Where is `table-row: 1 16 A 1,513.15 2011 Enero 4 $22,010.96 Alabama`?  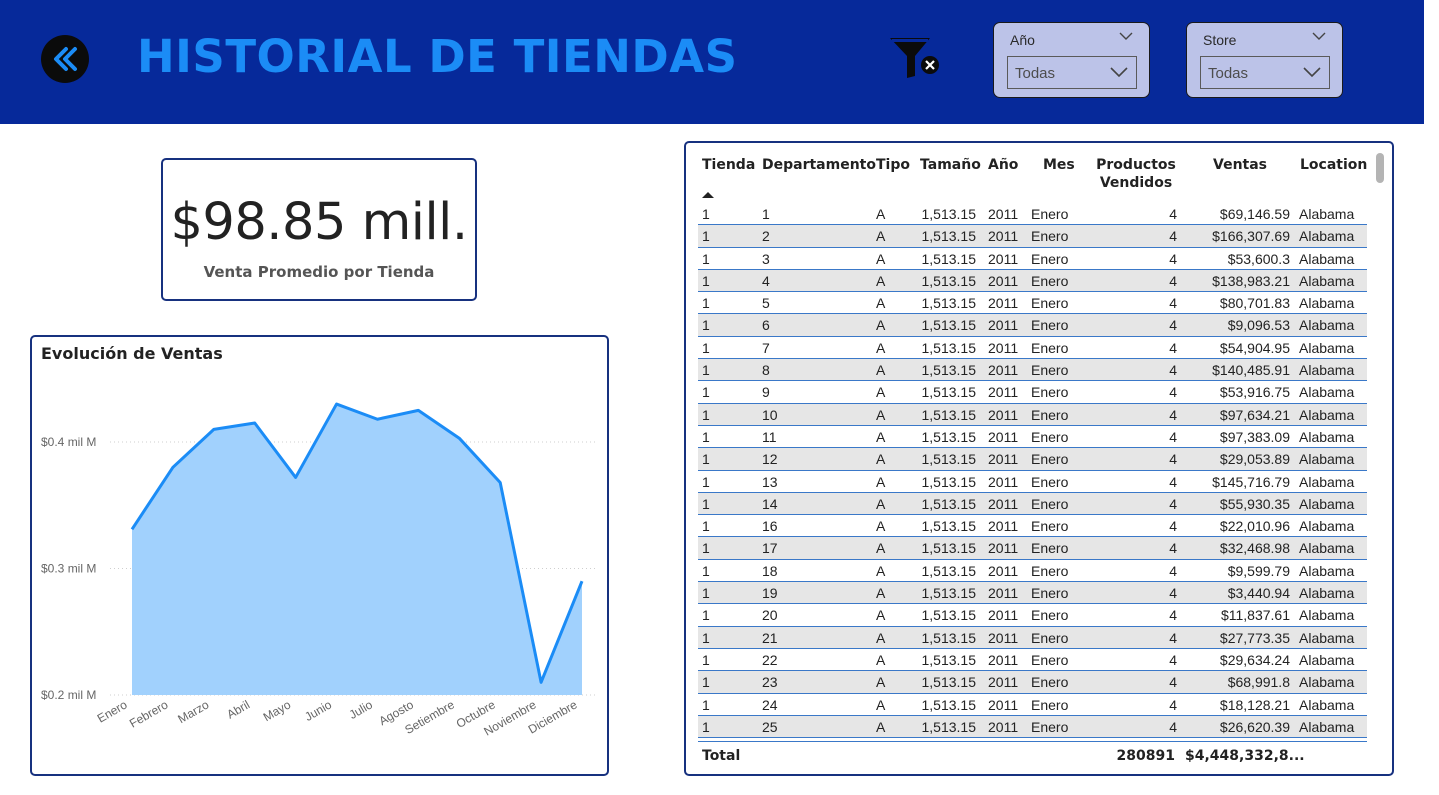
table-row: 1 16 A 1,513.15 2011 Enero 4 $22,010.96 Alabama is located at coordinates (1032, 526).